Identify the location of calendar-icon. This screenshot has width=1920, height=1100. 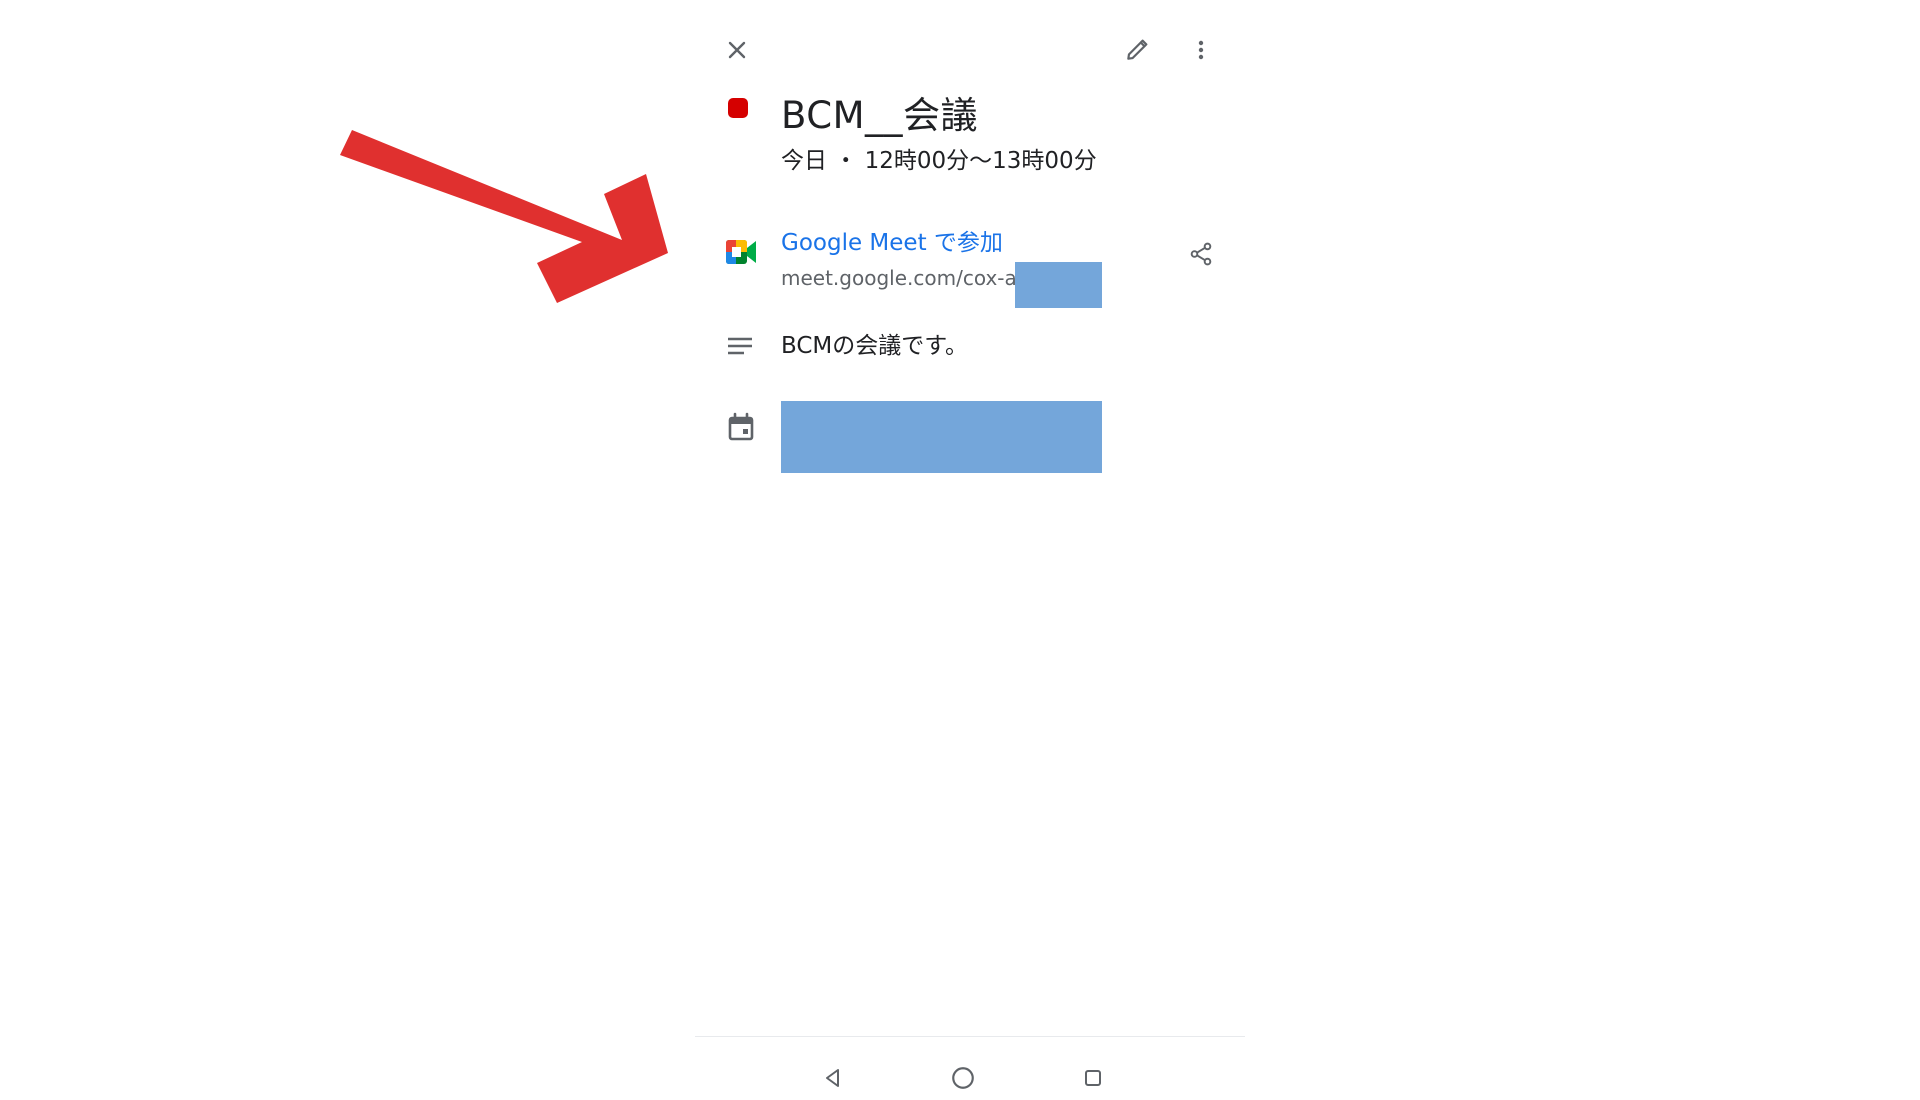
(741, 426).